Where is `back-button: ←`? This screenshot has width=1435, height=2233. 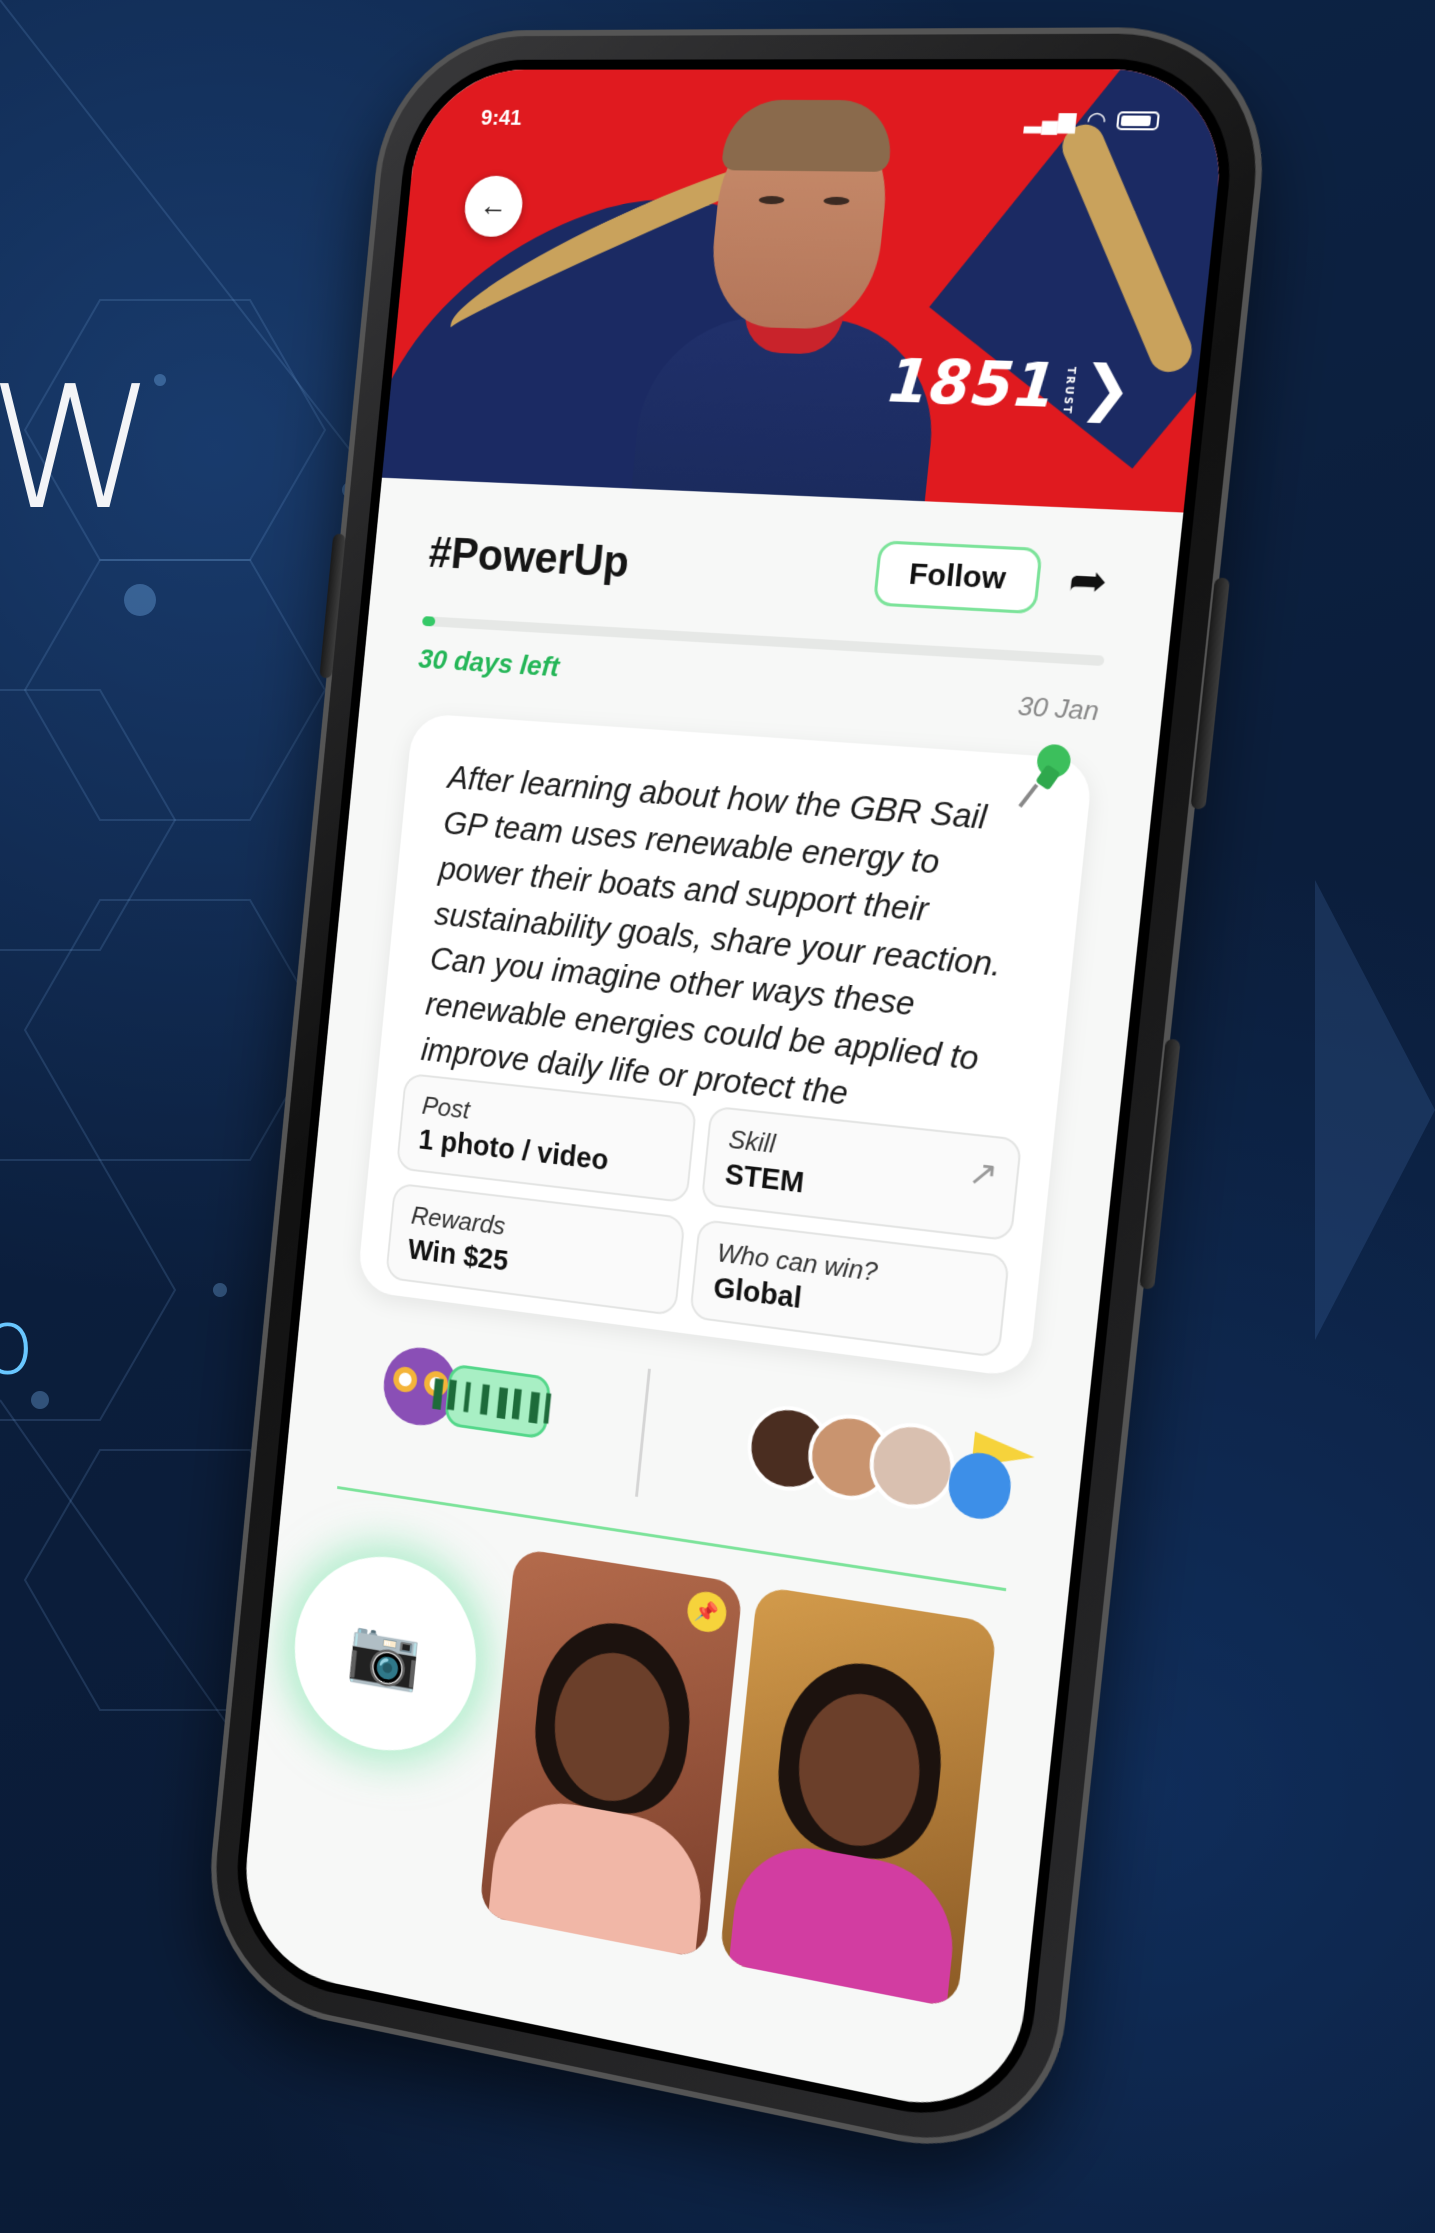
back-button: ← is located at coordinates (494, 206).